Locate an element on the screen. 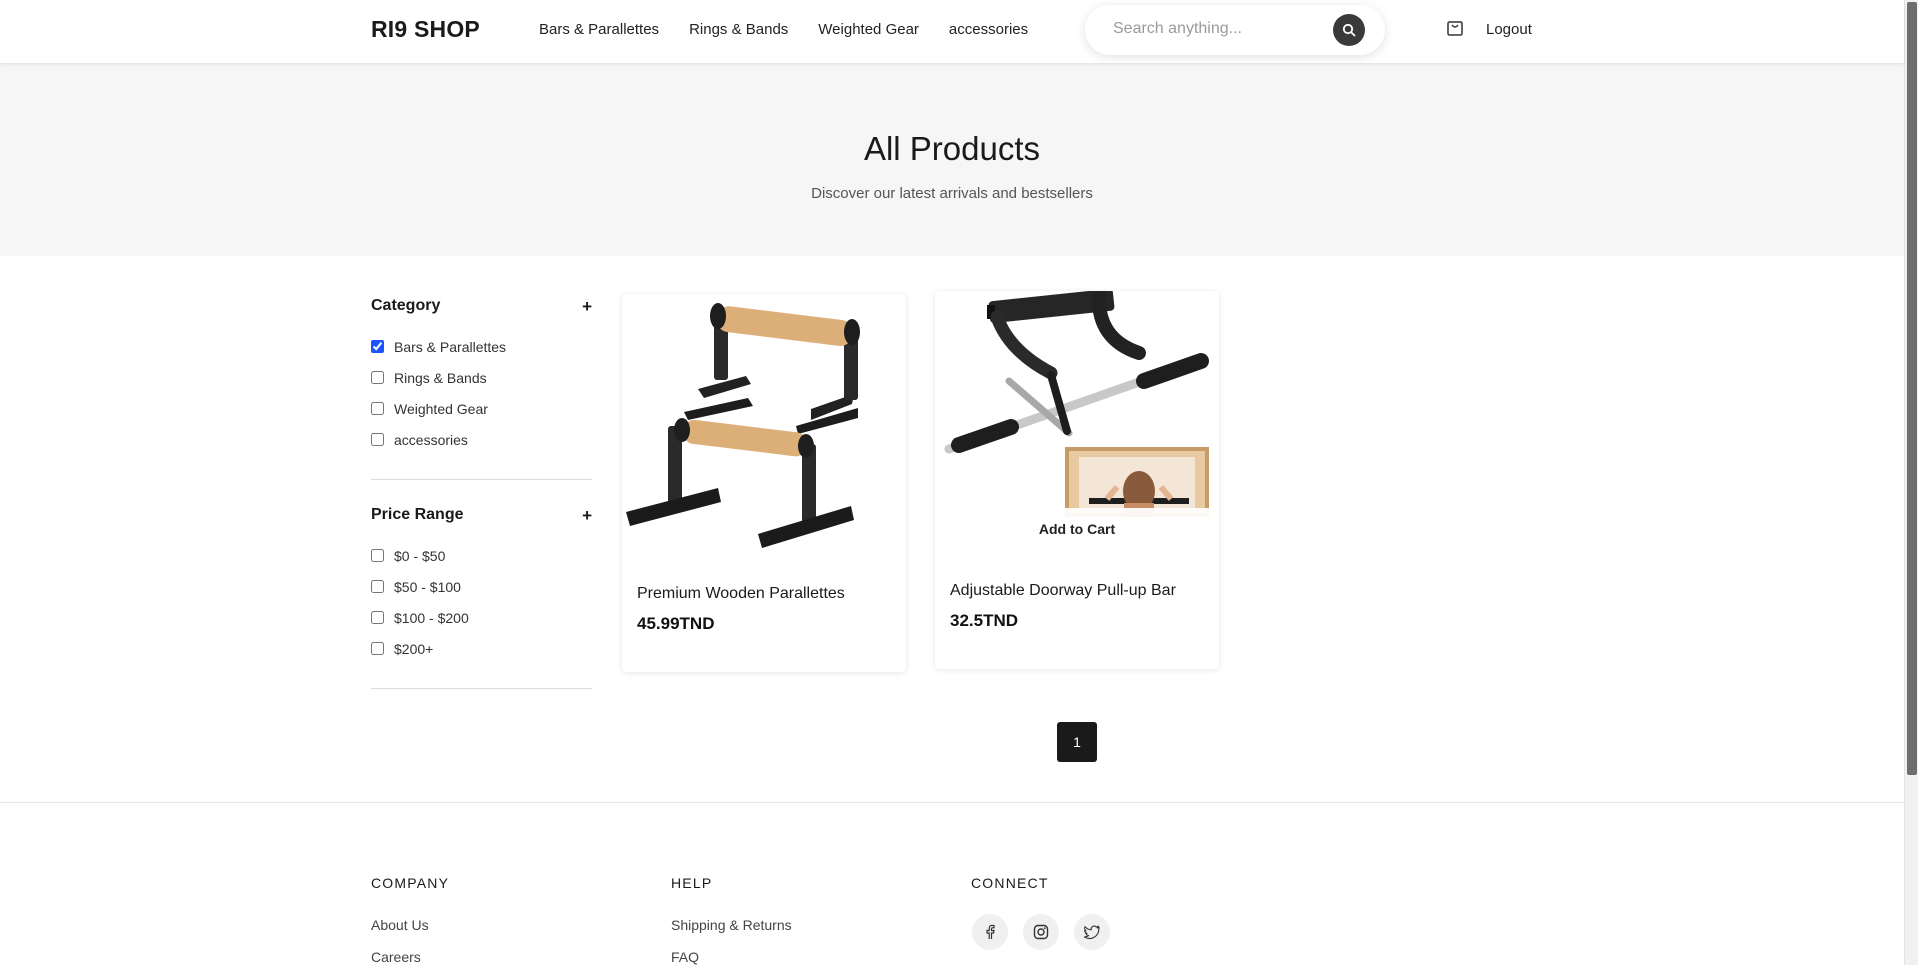  category-option-bars: Bars & Parallettes is located at coordinates (481, 346).